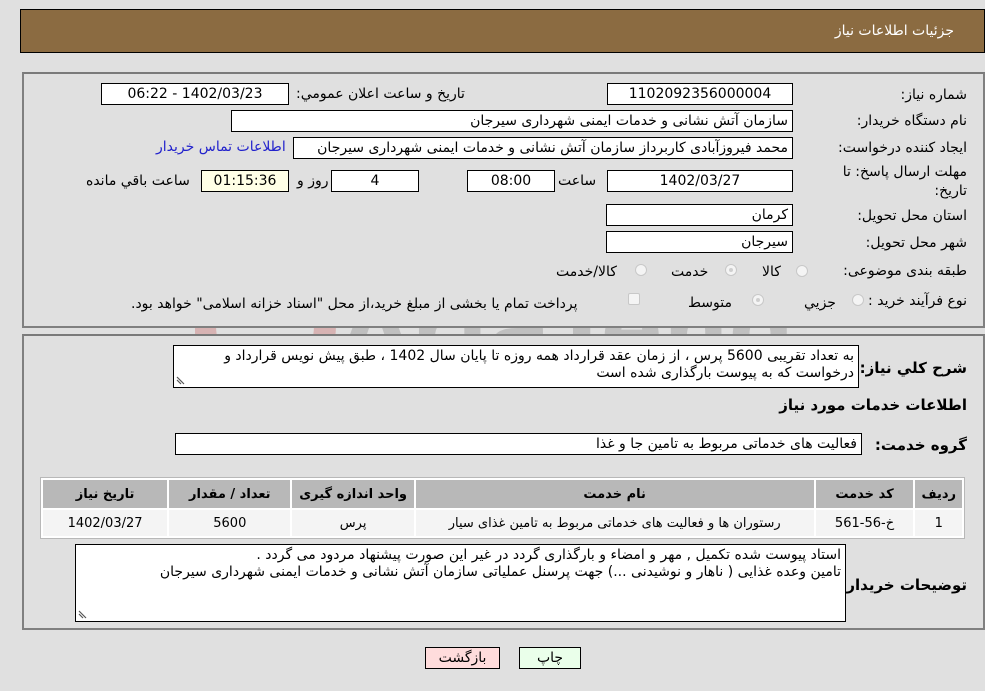 The image size is (985, 691). Describe the element at coordinates (700, 181) in the screenshot. I see `deadline-date-field: 1402/03/27` at that location.